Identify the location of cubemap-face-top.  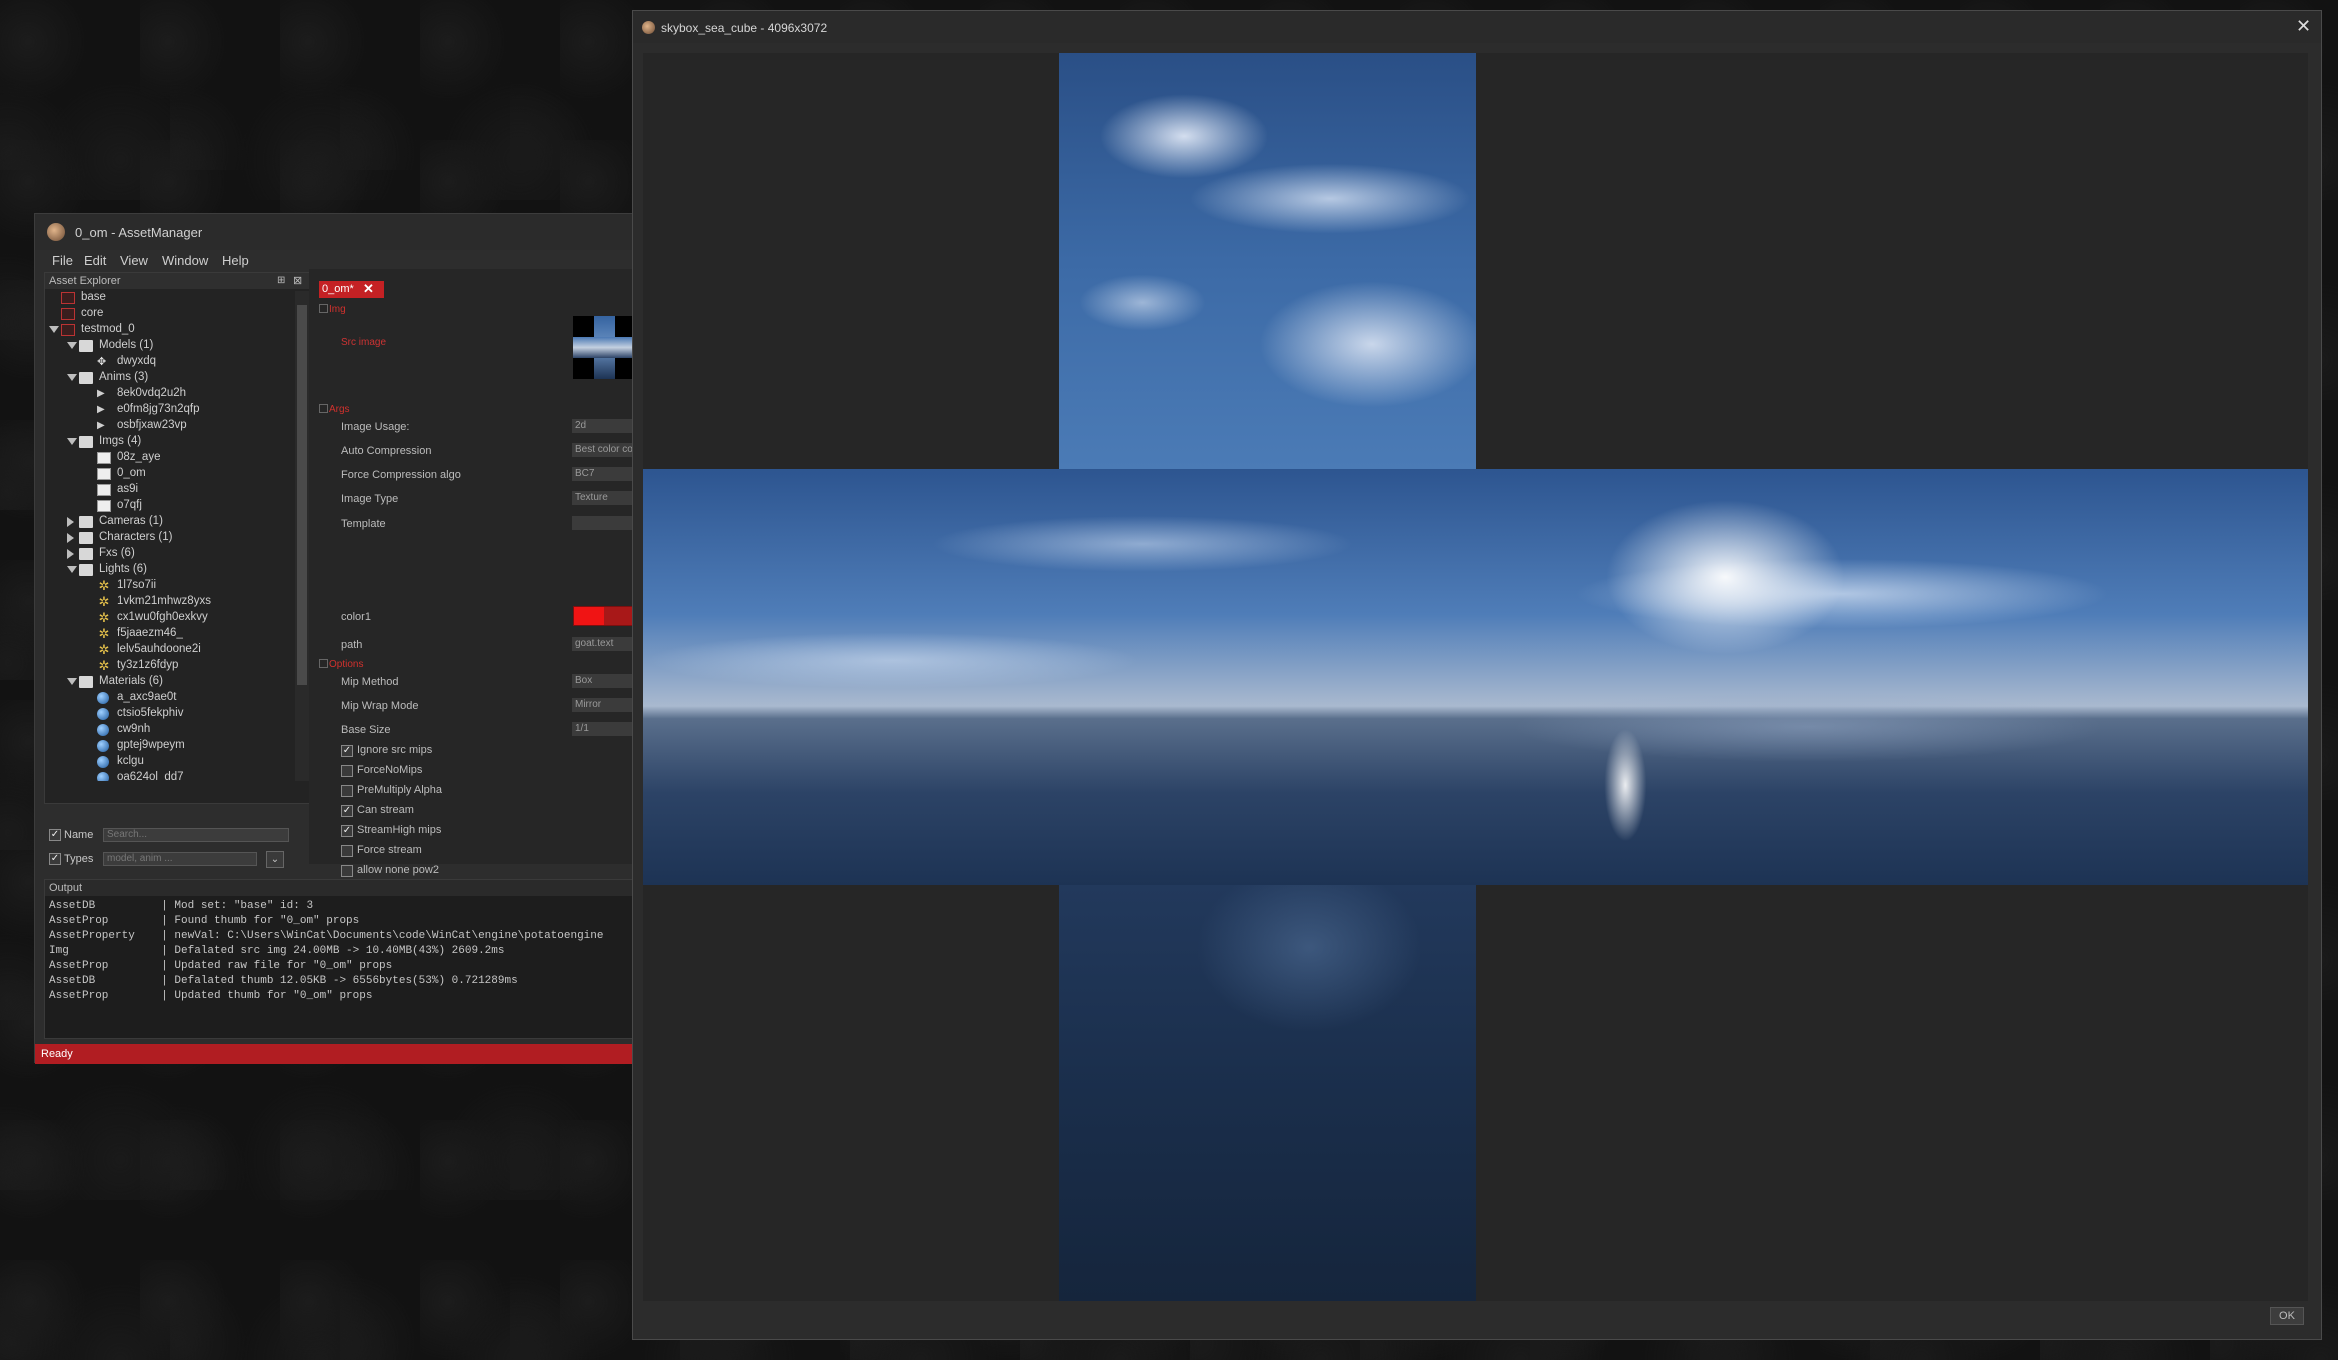
(1267, 261).